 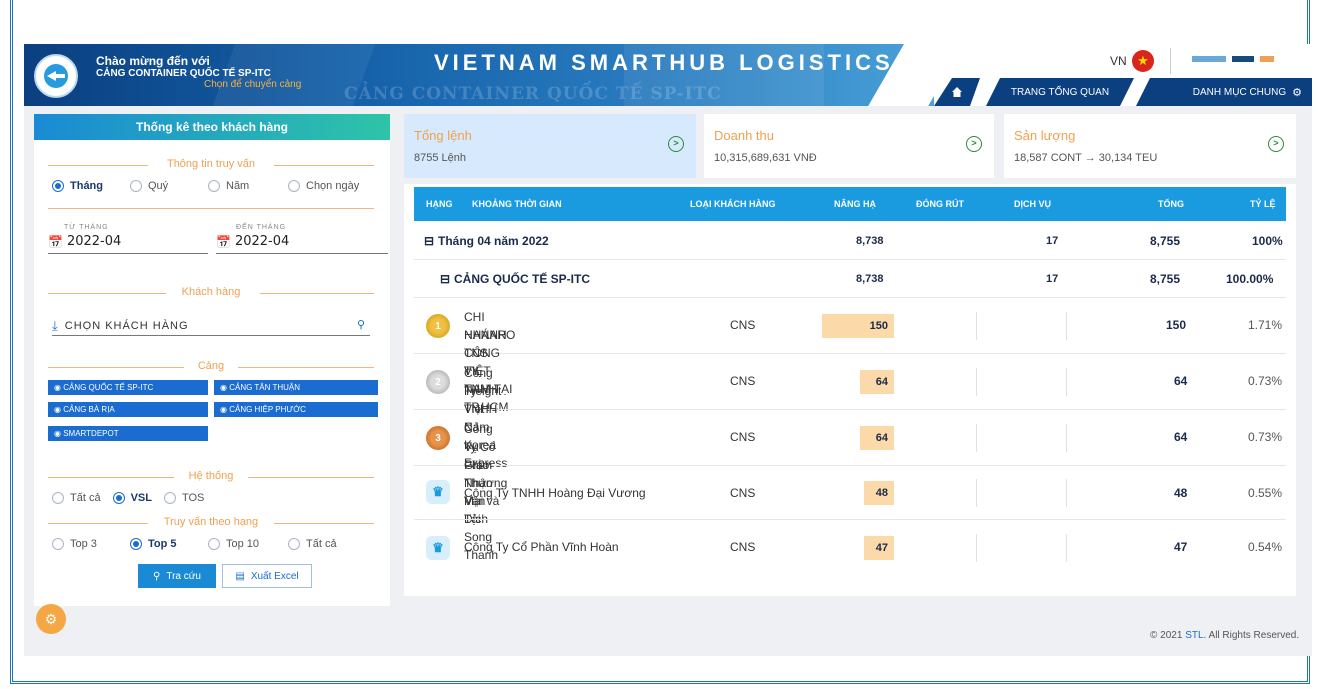 What do you see at coordinates (1265, 493) in the screenshot?
I see `ratio-value: 0.55%` at bounding box center [1265, 493].